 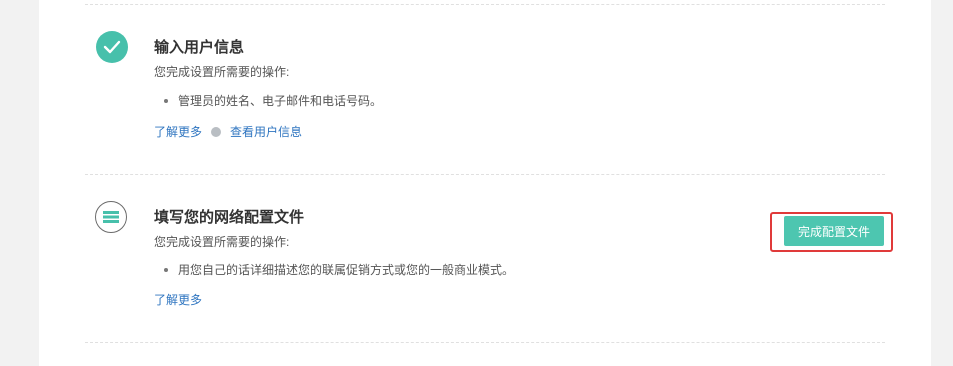 What do you see at coordinates (280, 101) in the screenshot?
I see `bullet-text: 管理员的姓名、电子邮件和电话号码。` at bounding box center [280, 101].